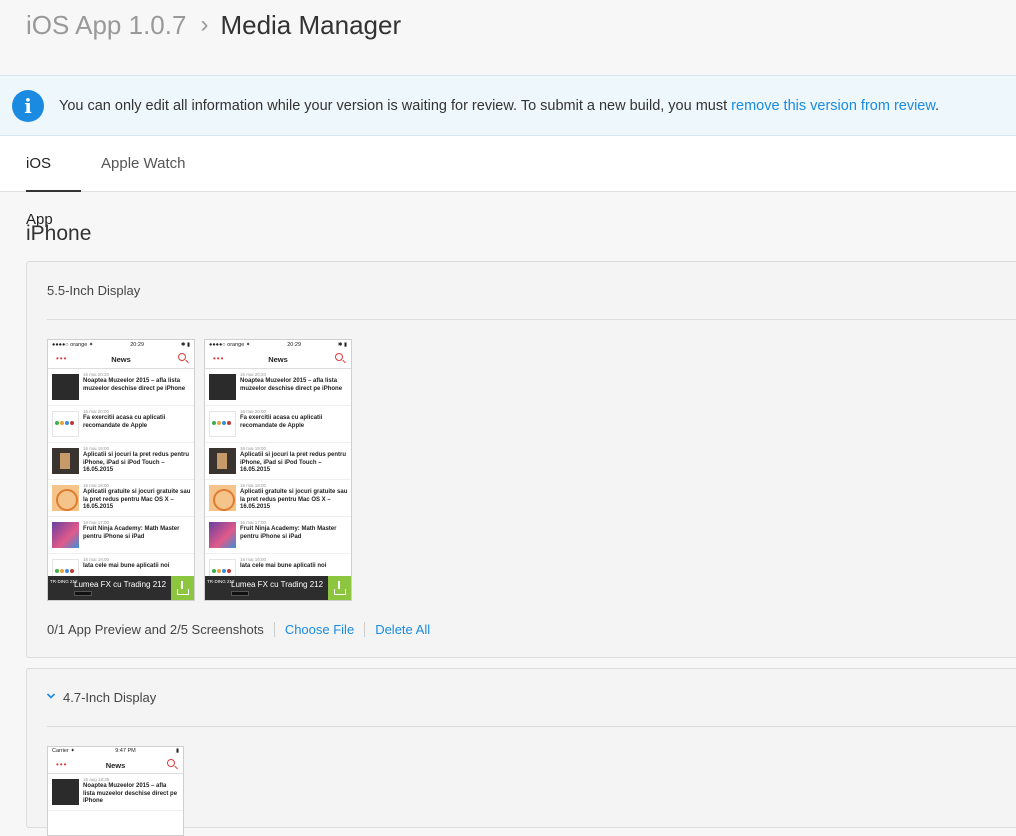 The image size is (1016, 836). I want to click on delete-all-button: Delete All, so click(402, 629).